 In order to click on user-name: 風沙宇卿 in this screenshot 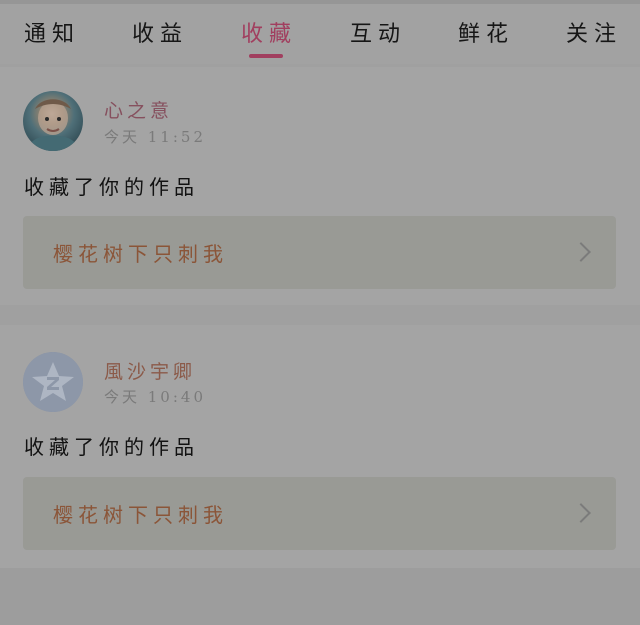, I will do `click(150, 370)`.